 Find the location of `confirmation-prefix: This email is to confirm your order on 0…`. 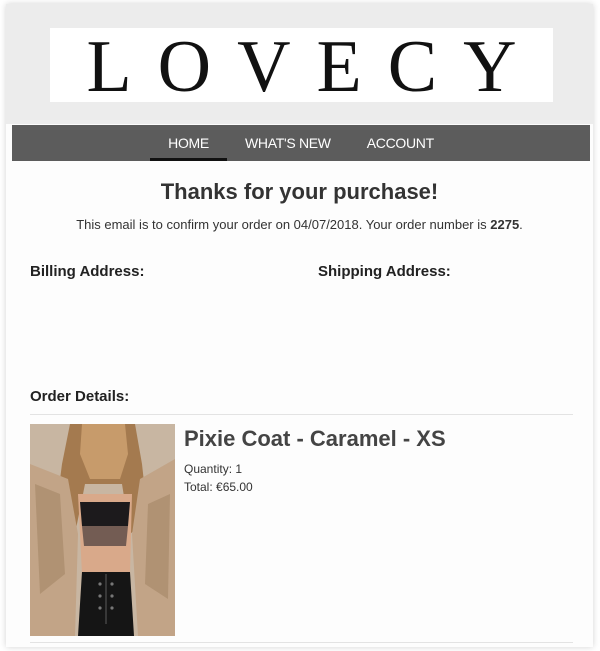

confirmation-prefix: This email is to confirm your order on 0… is located at coordinates (283, 224).